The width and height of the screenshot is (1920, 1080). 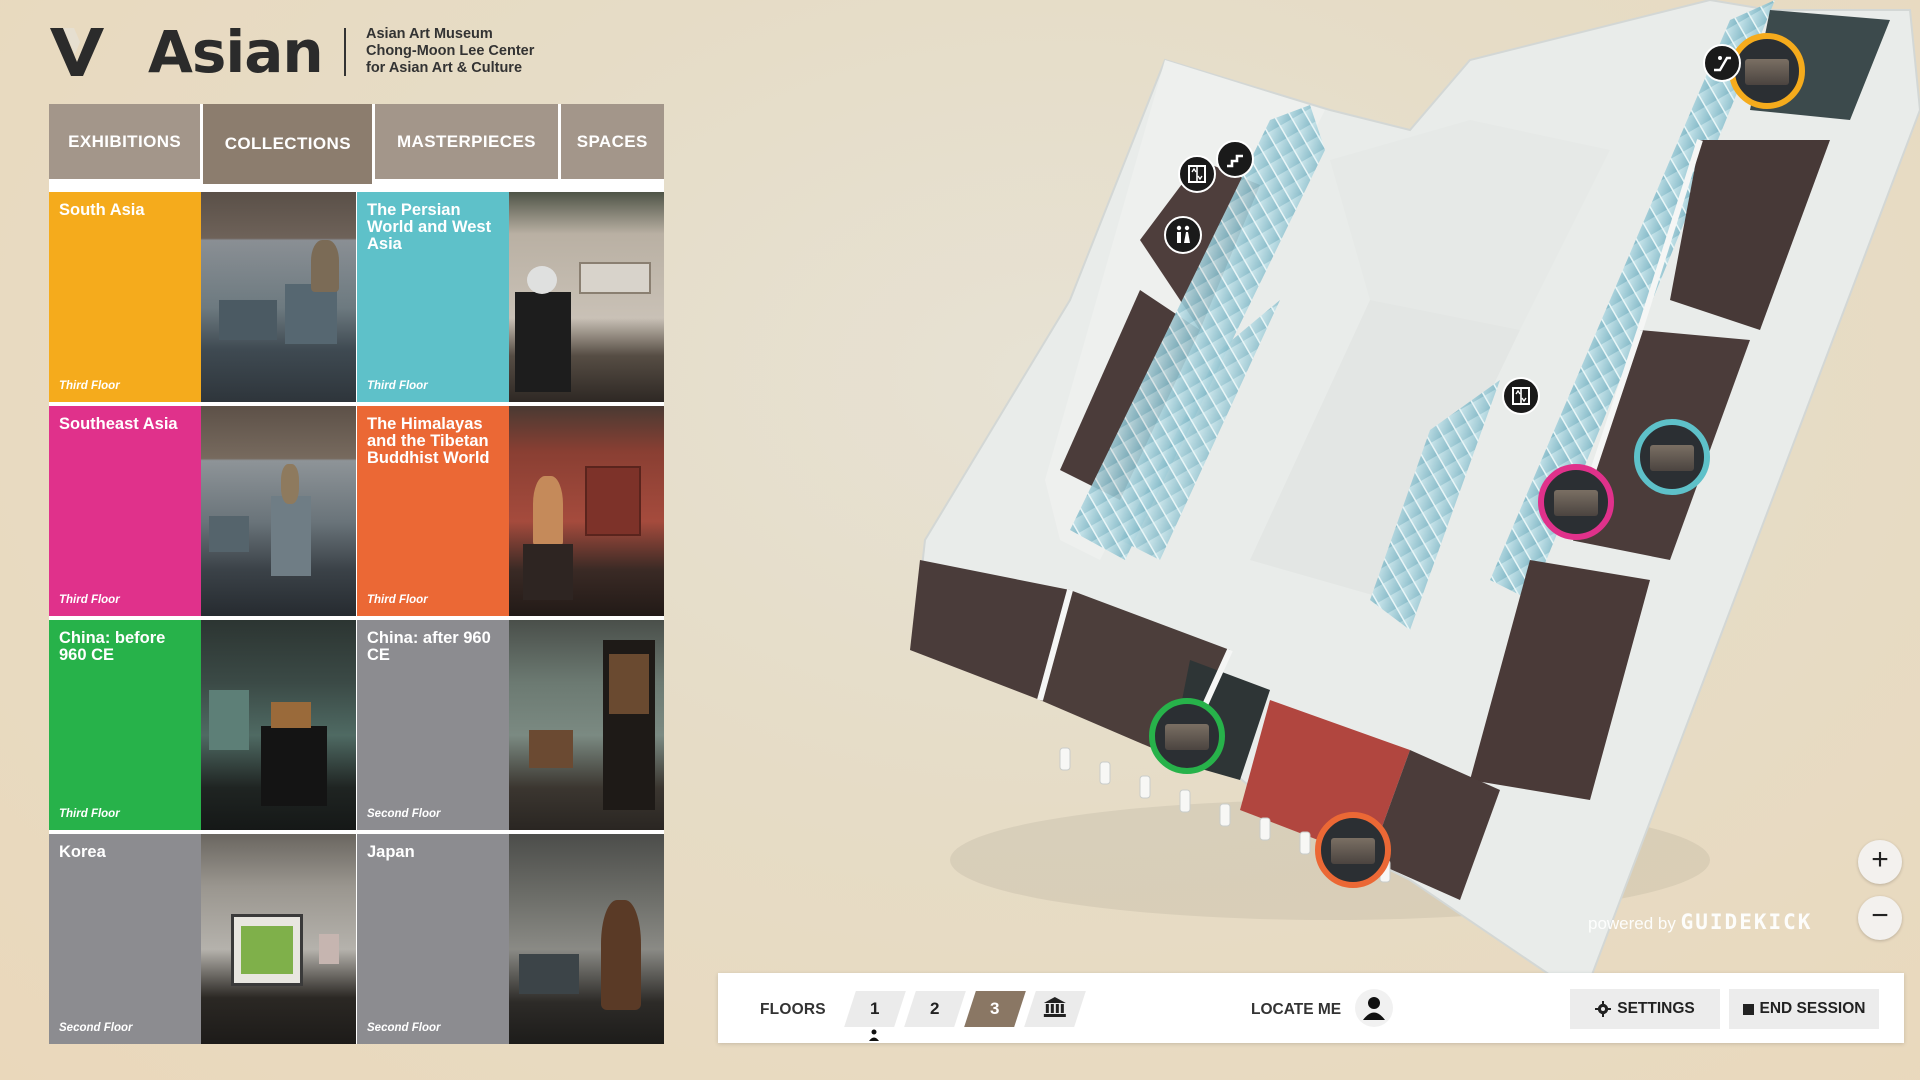 I want to click on guidekick-brand: GUIDEKICK, so click(x=1746, y=922).